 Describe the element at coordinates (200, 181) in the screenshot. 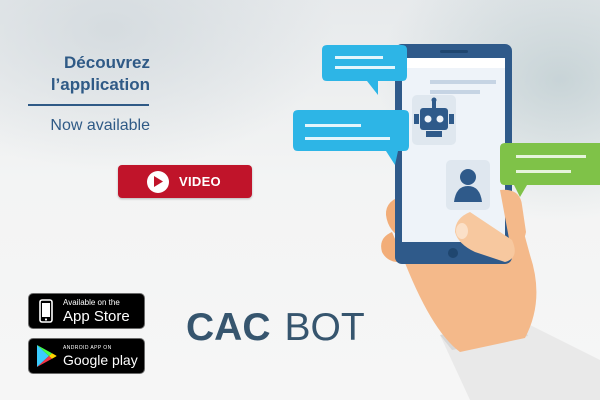

I see `video-button-label: VIDEO` at that location.